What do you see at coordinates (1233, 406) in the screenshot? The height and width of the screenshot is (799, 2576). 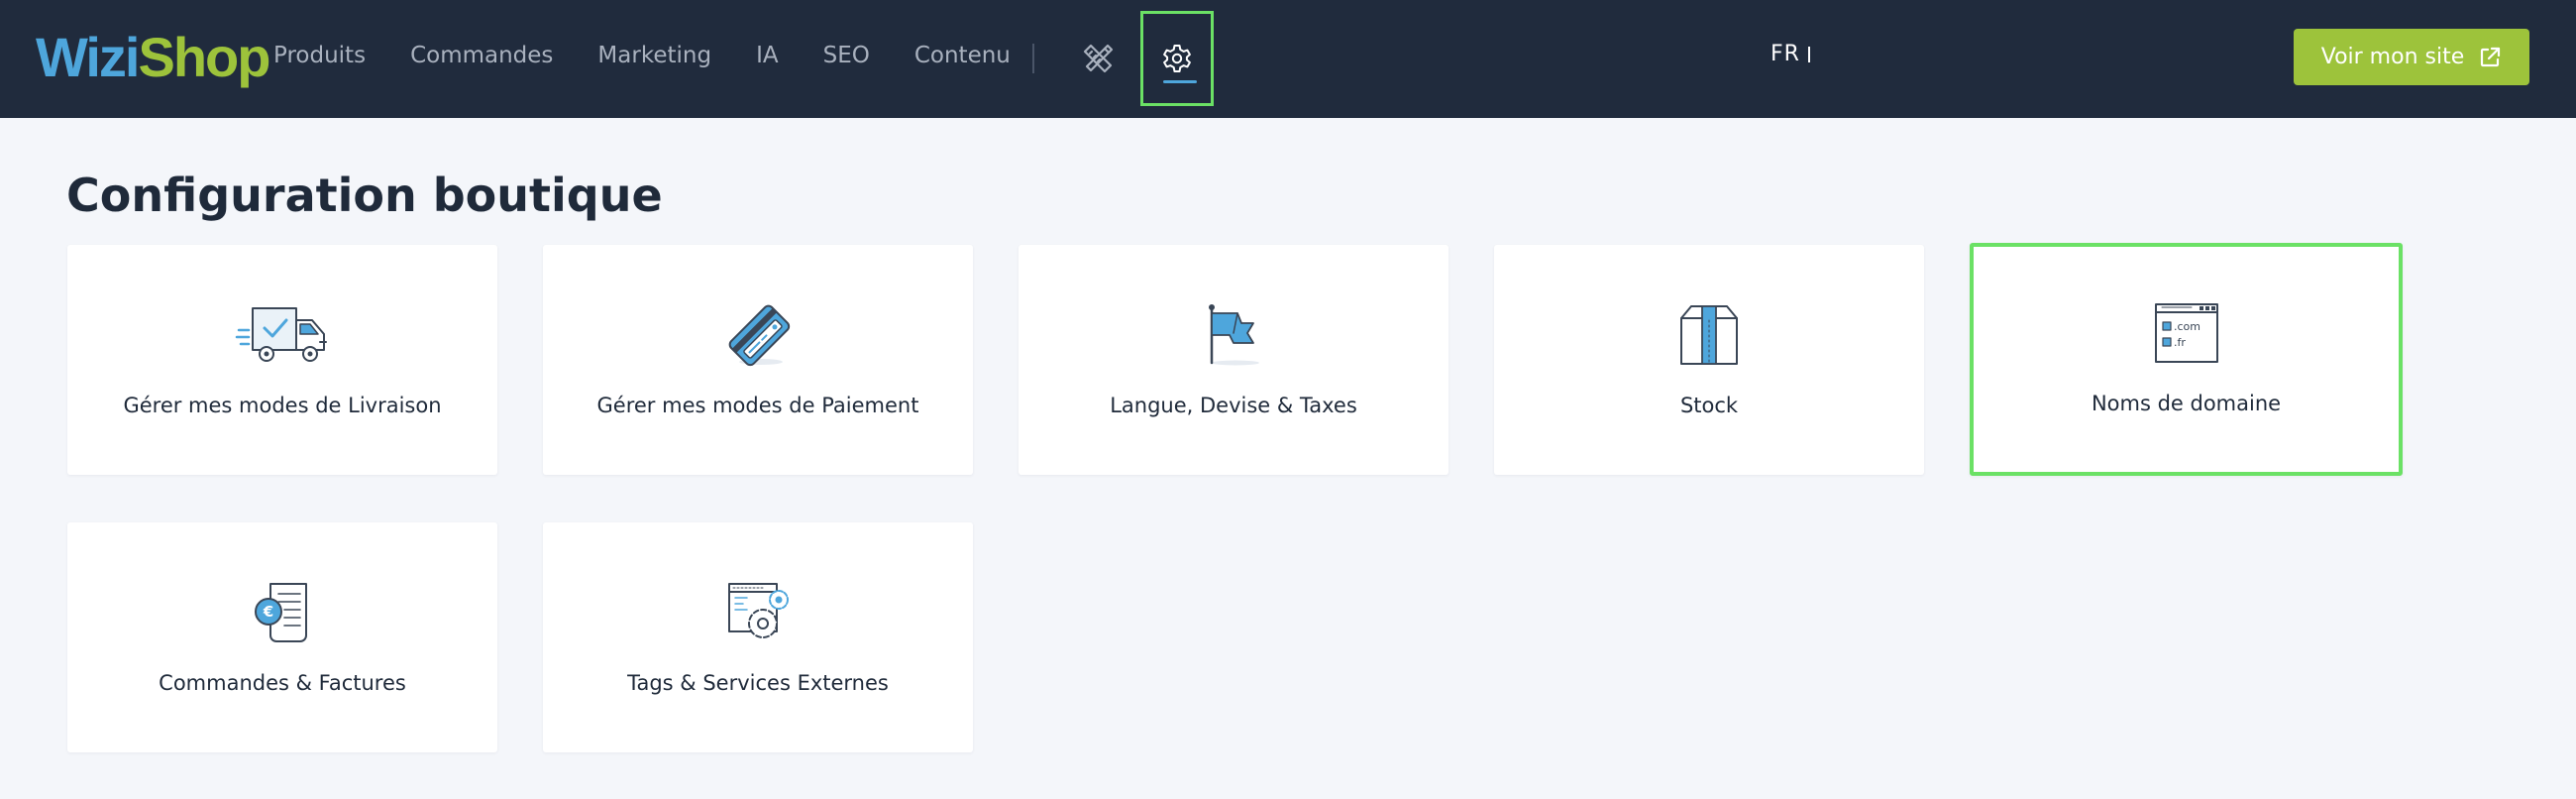 I see `card-label-langue: Langue, Devise & Taxes` at bounding box center [1233, 406].